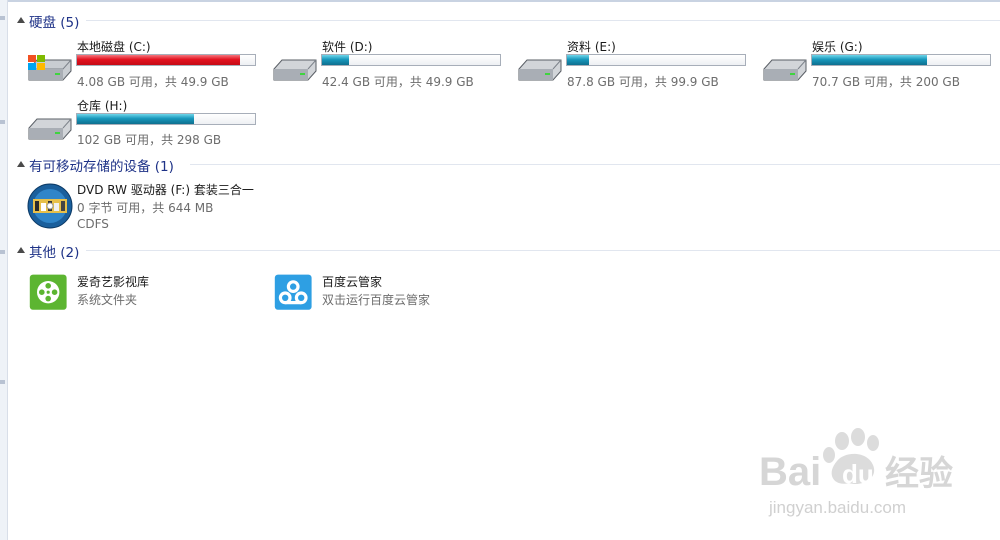 Image resolution: width=1000 pixels, height=540 pixels. I want to click on drive-name: DVD RW 驱动器 (F:) 套装三合一, so click(165, 190).